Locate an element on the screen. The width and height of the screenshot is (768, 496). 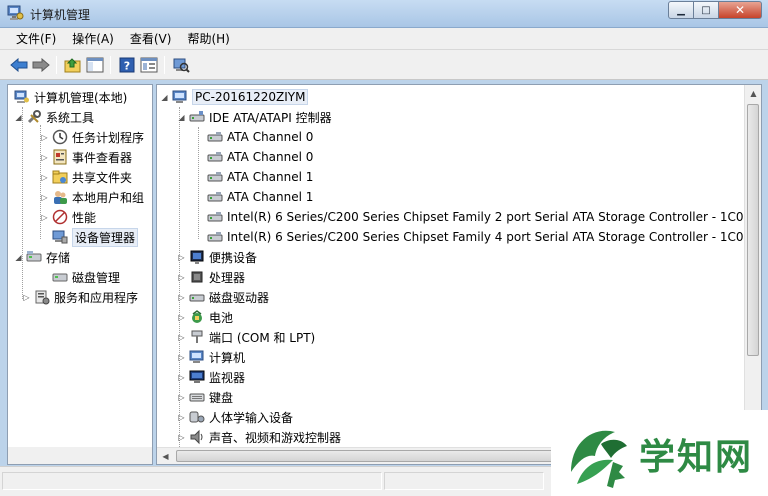
console-tree-scrollbar is located at coordinates (80, 455).